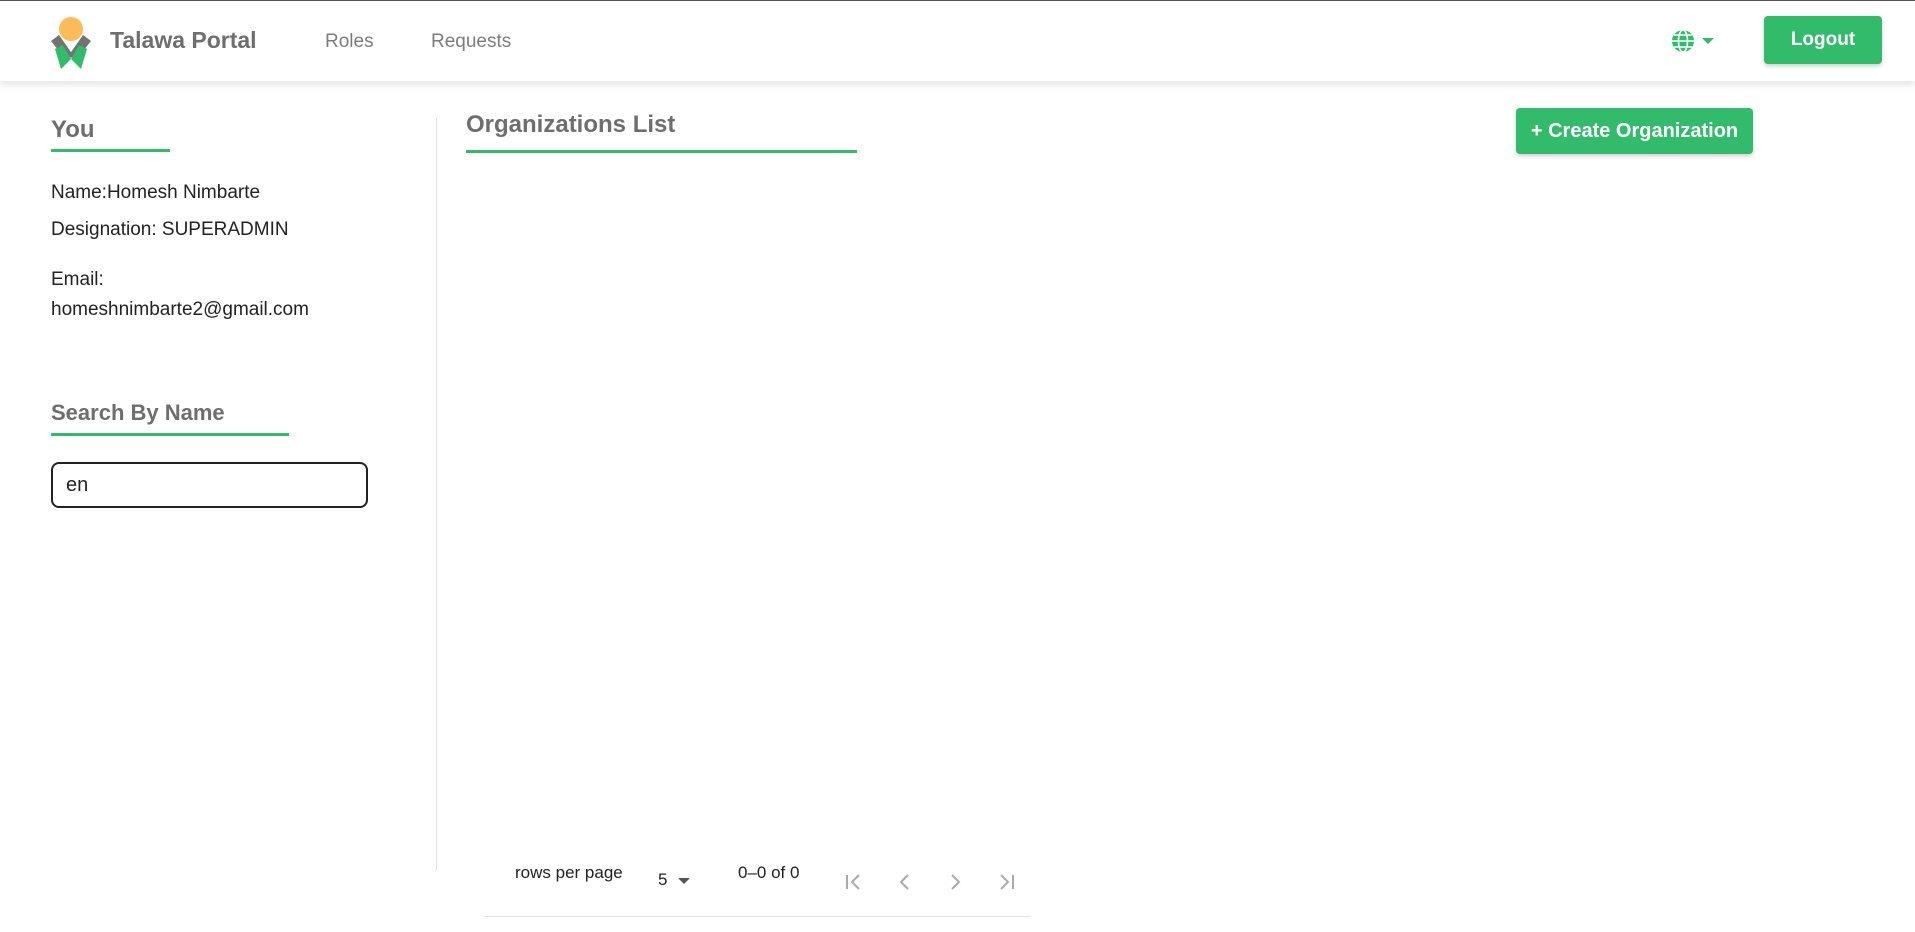 The height and width of the screenshot is (932, 1915). I want to click on search-section-title: Search By Name, so click(138, 412).